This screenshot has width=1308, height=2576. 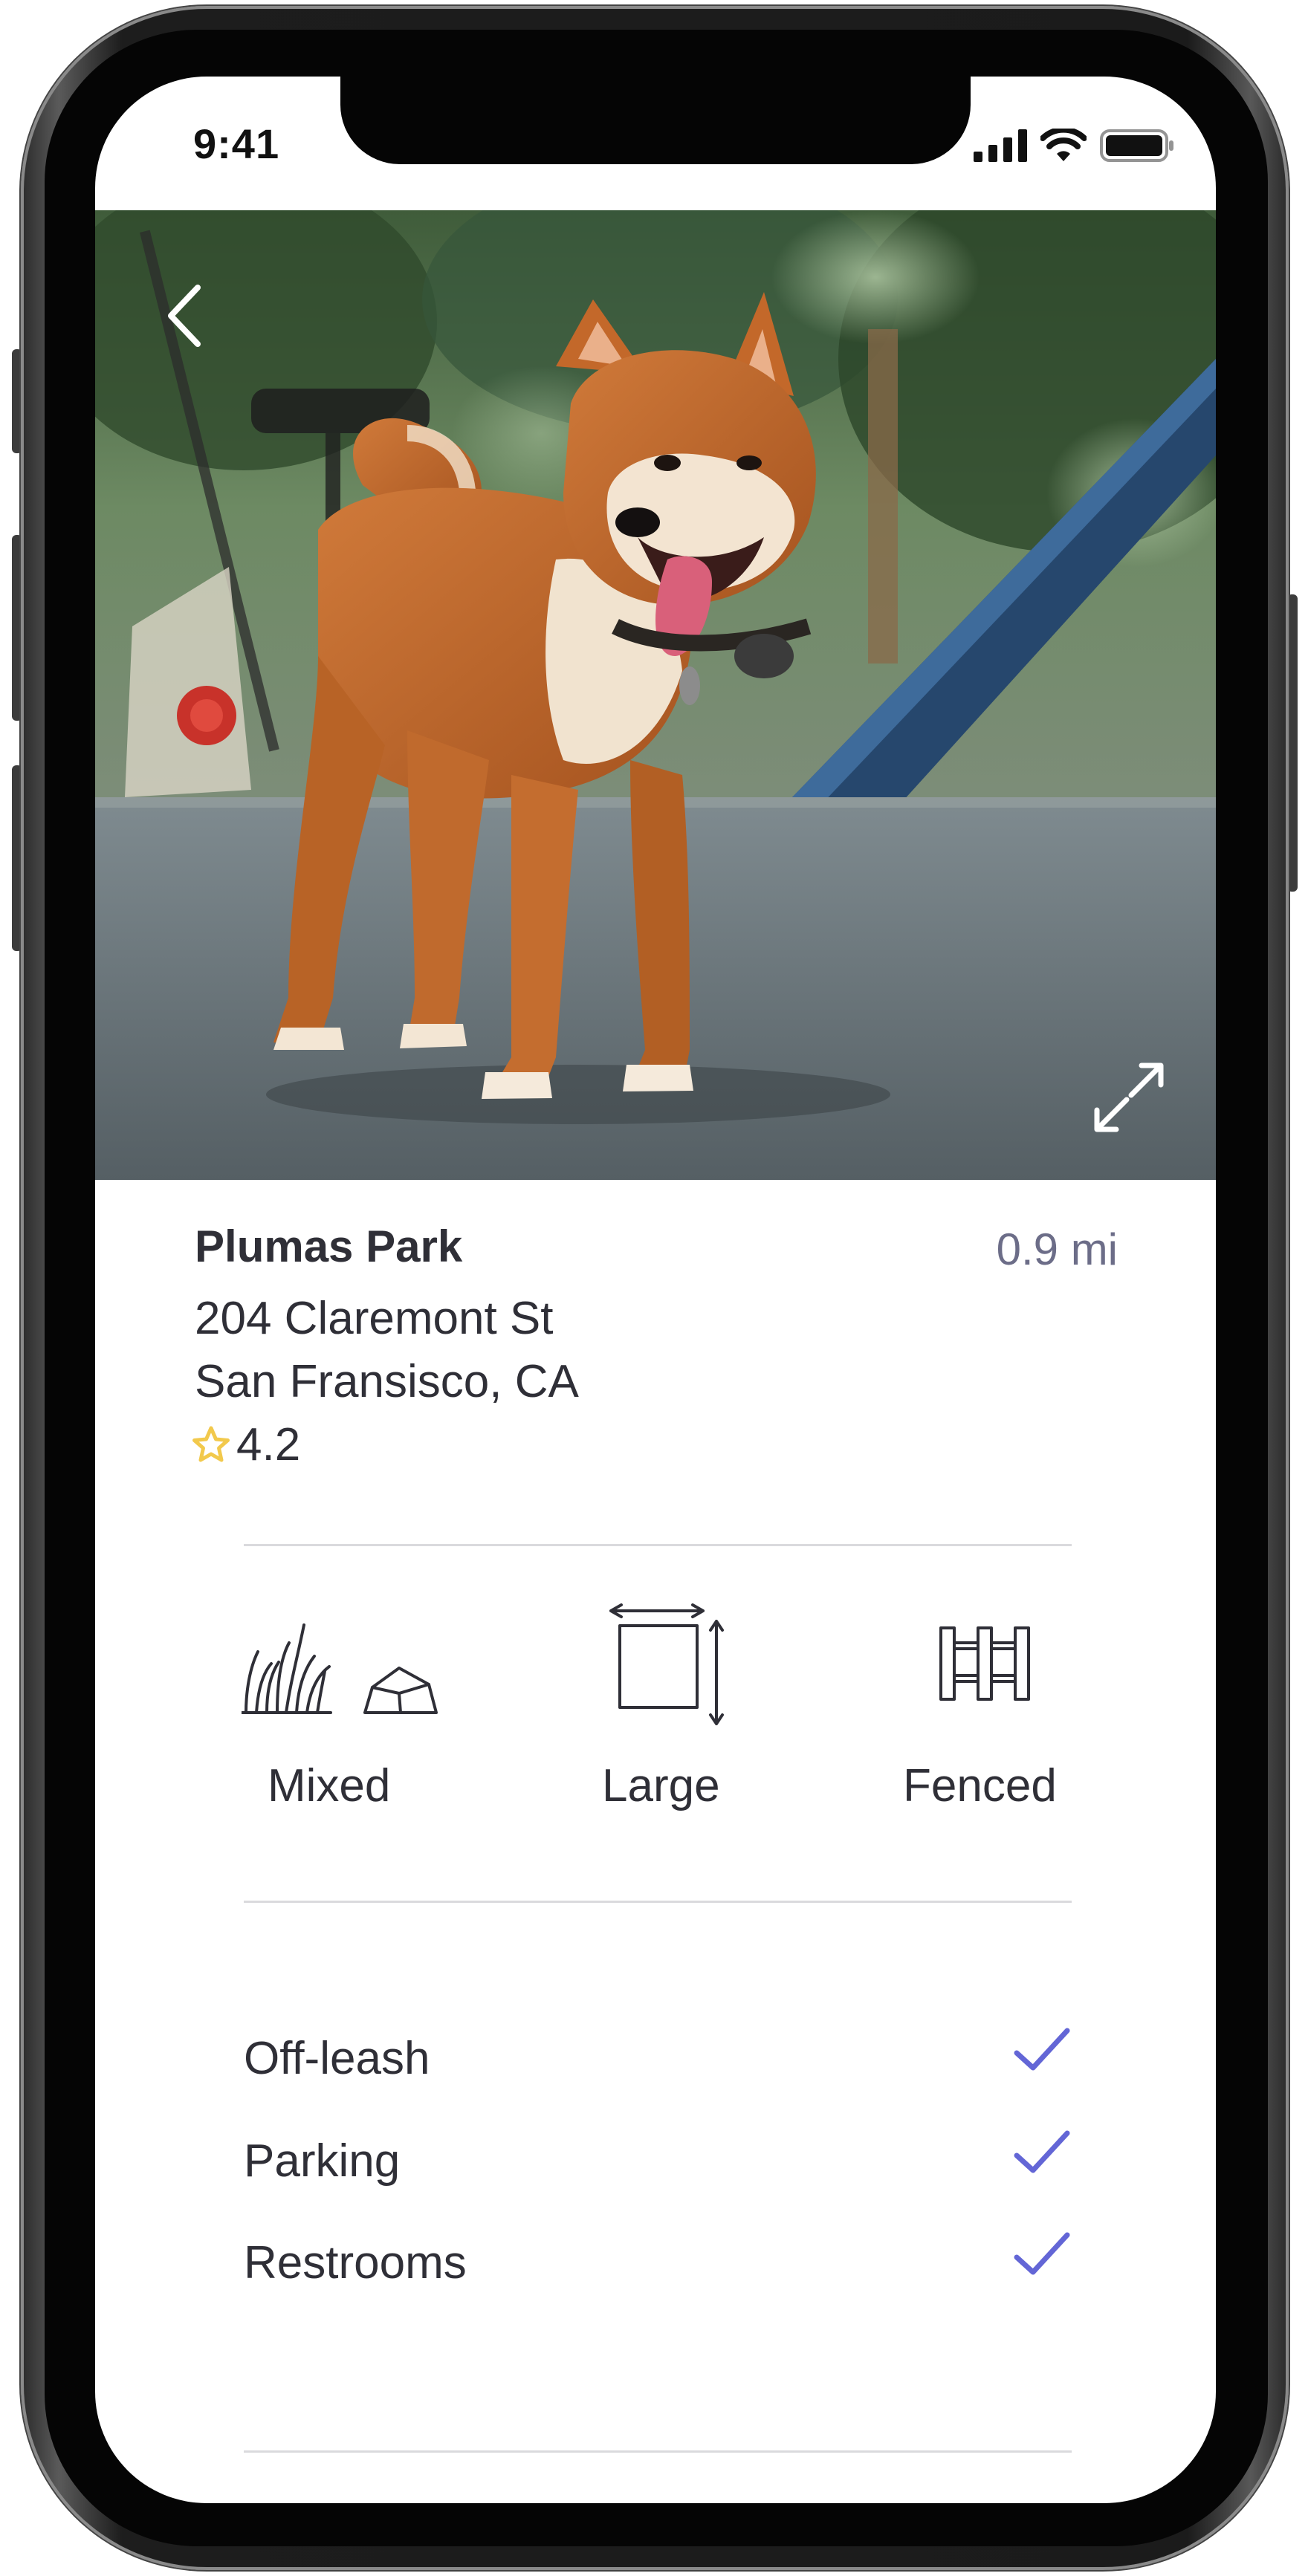 I want to click on amenity-row-off-leash: Off-leash, so click(x=658, y=2063).